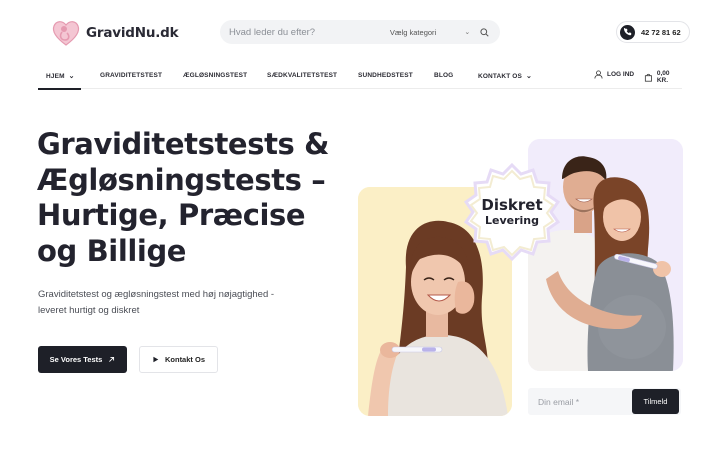 Image resolution: width=720 pixels, height=450 pixels. Describe the element at coordinates (76, 359) in the screenshot. I see `see-tests-label: Se Vores Tests` at that location.